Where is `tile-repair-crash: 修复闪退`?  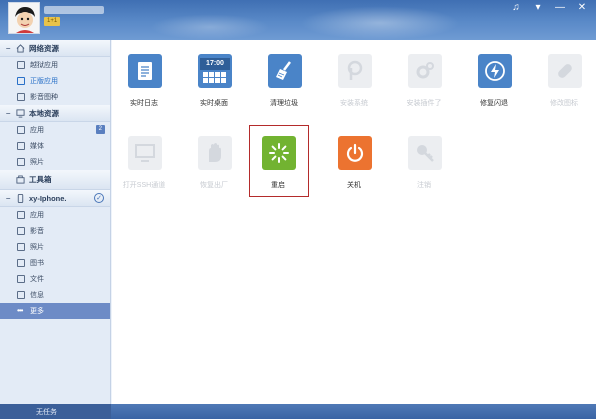
tile-repair-crash: 修复闪退 is located at coordinates (494, 74).